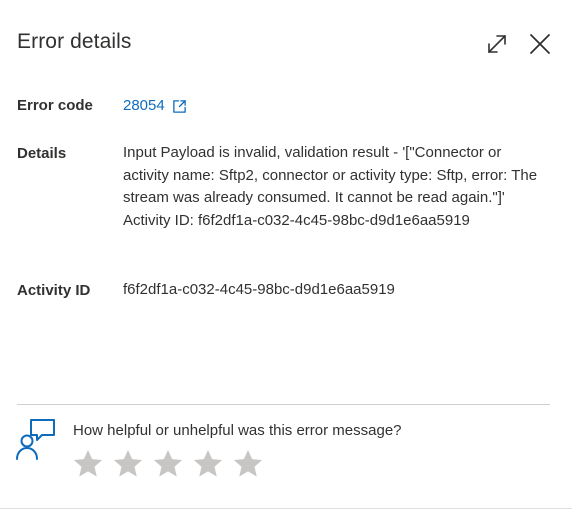  Describe the element at coordinates (55, 105) in the screenshot. I see `error-code-label: Error code` at that location.